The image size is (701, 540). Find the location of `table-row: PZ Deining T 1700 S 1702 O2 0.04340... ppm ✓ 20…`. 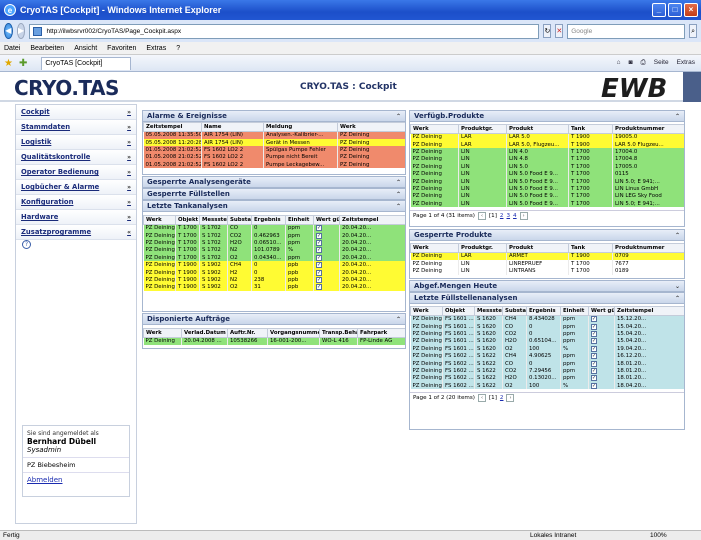

table-row: PZ Deining T 1700 S 1702 O2 0.04340... ppm ✓ 20… is located at coordinates (274, 258).